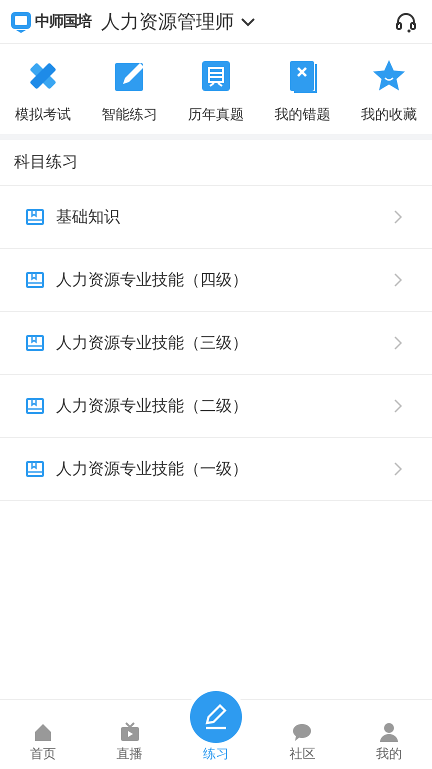 Image resolution: width=432 pixels, height=769 pixels. Describe the element at coordinates (303, 91) in the screenshot. I see `shortcut-button: 我的错题` at that location.